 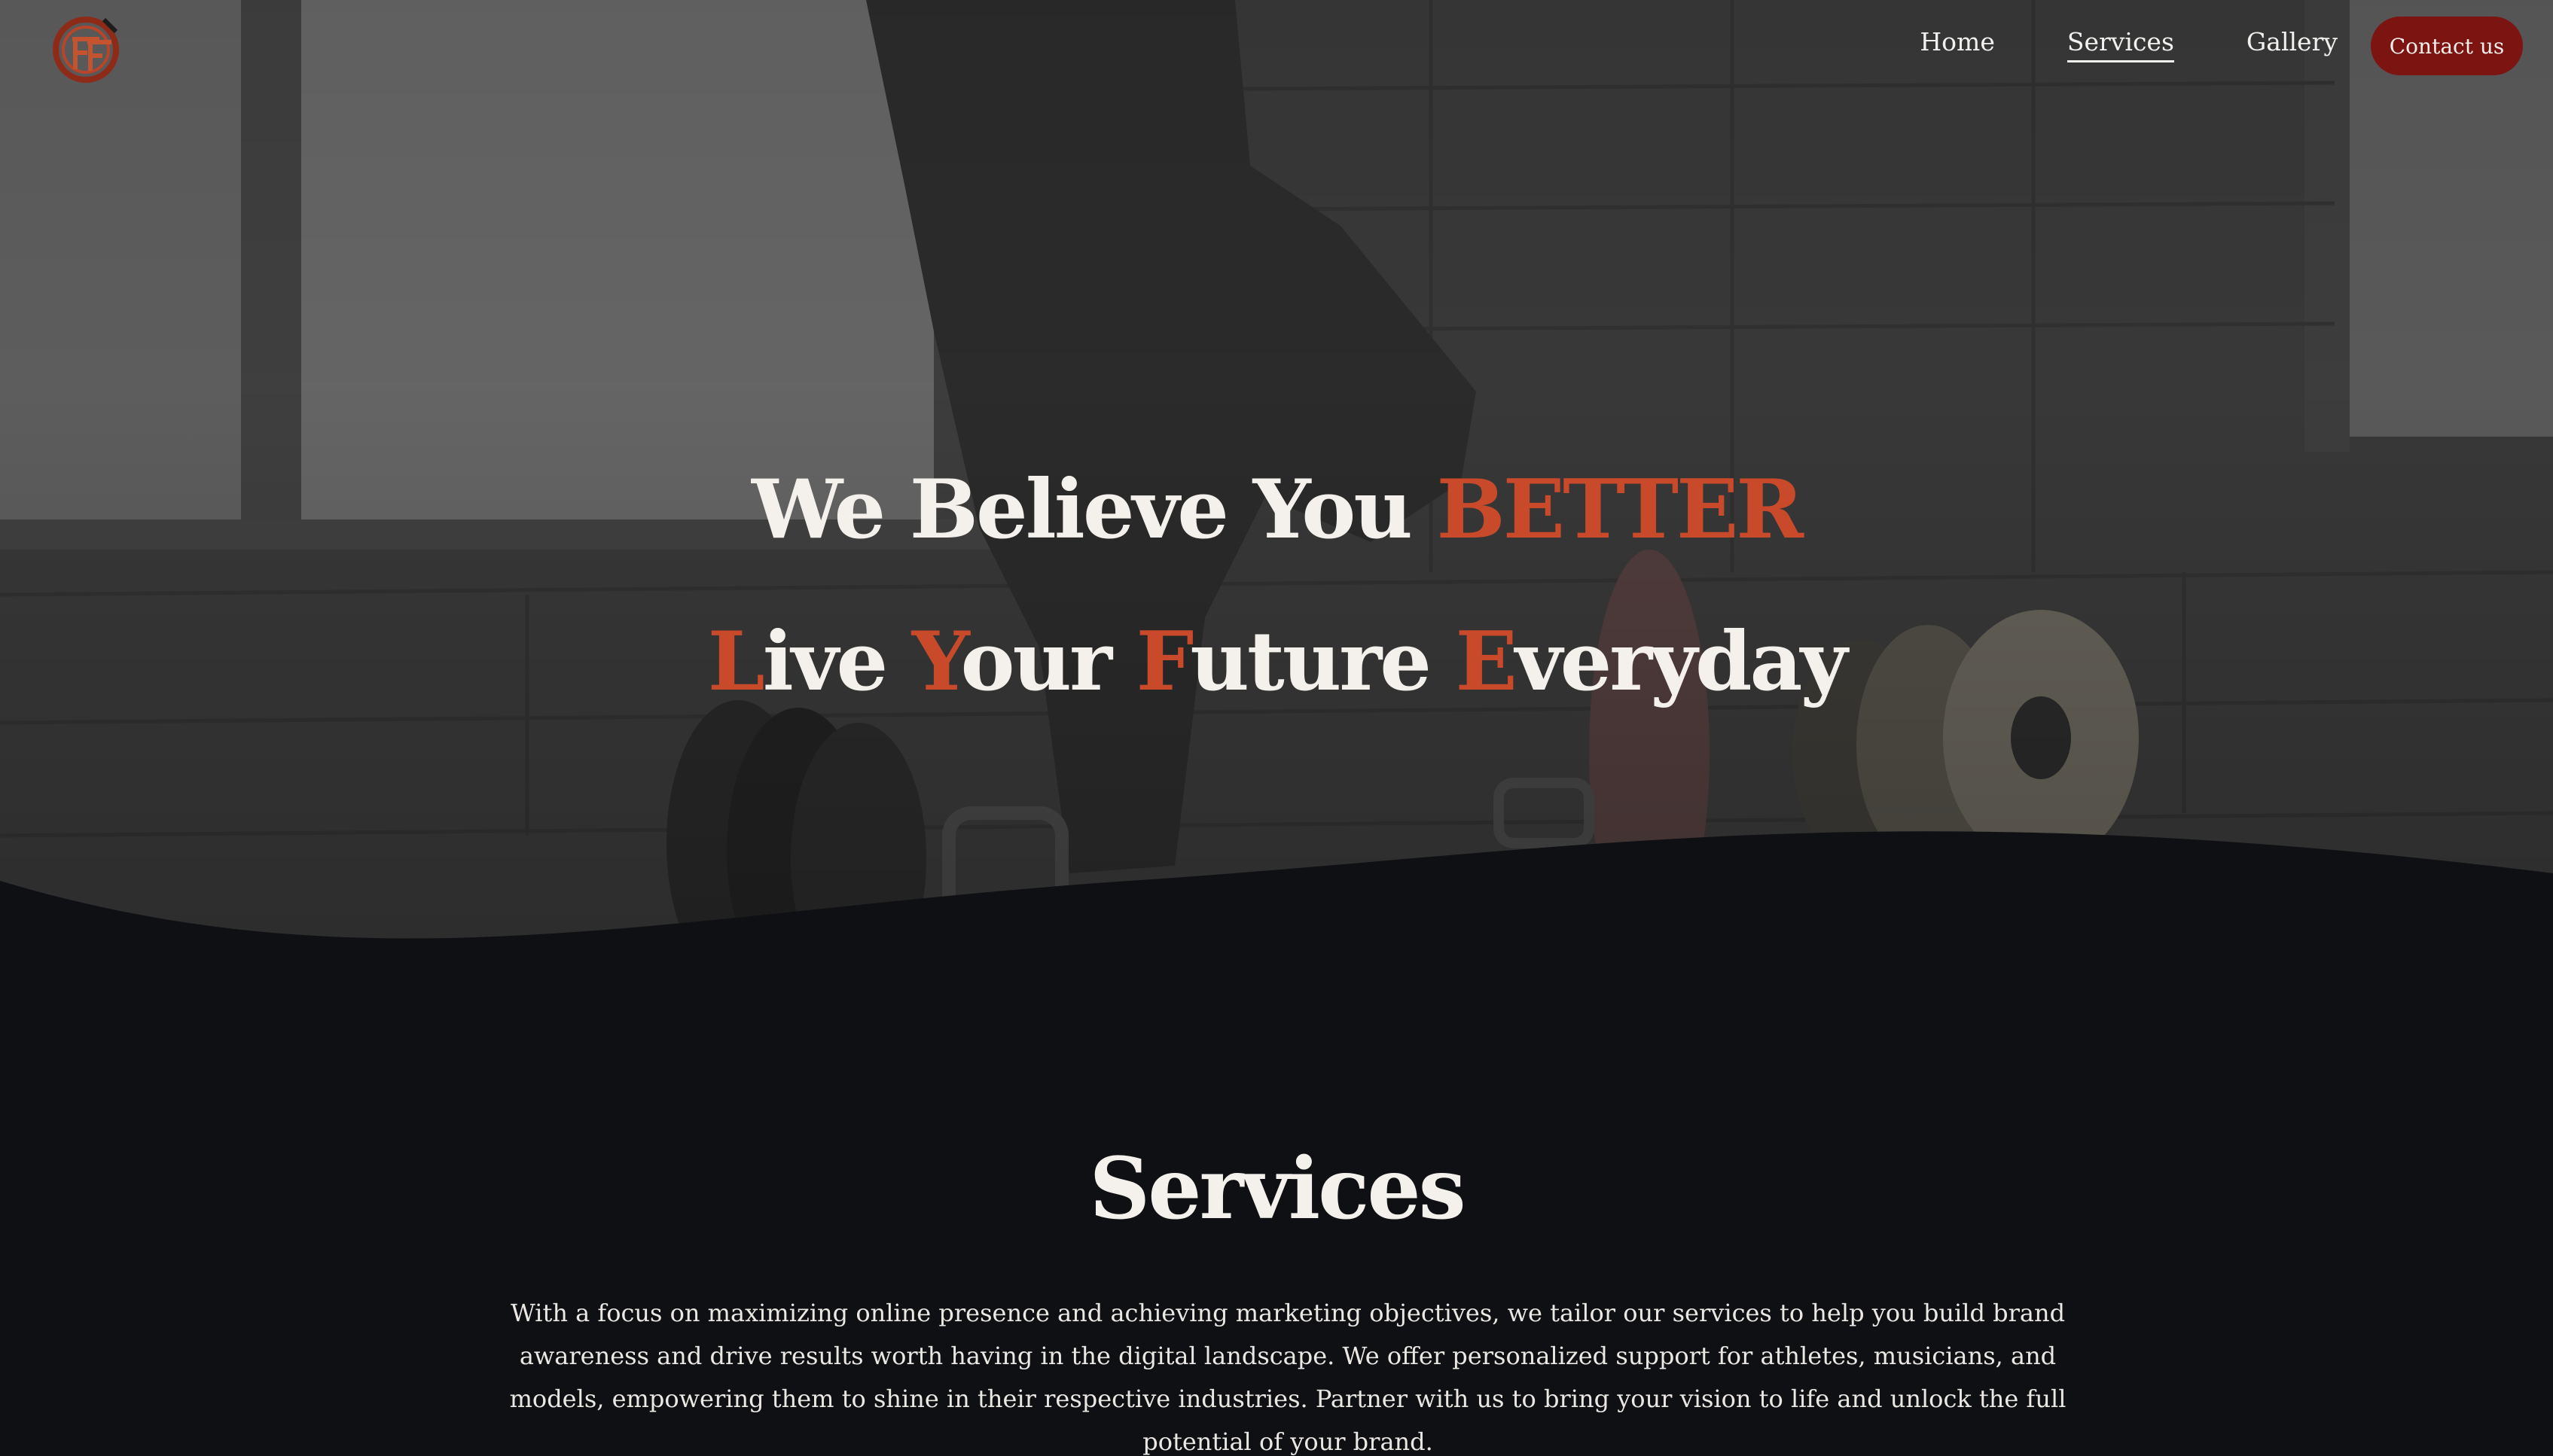 I want to click on ff-logo-icon, so click(x=87, y=48).